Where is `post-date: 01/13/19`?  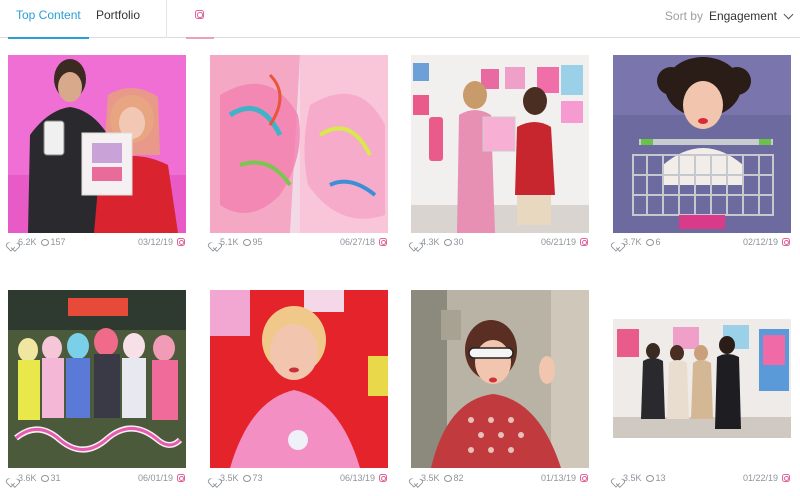
post-date: 01/13/19 is located at coordinates (558, 478).